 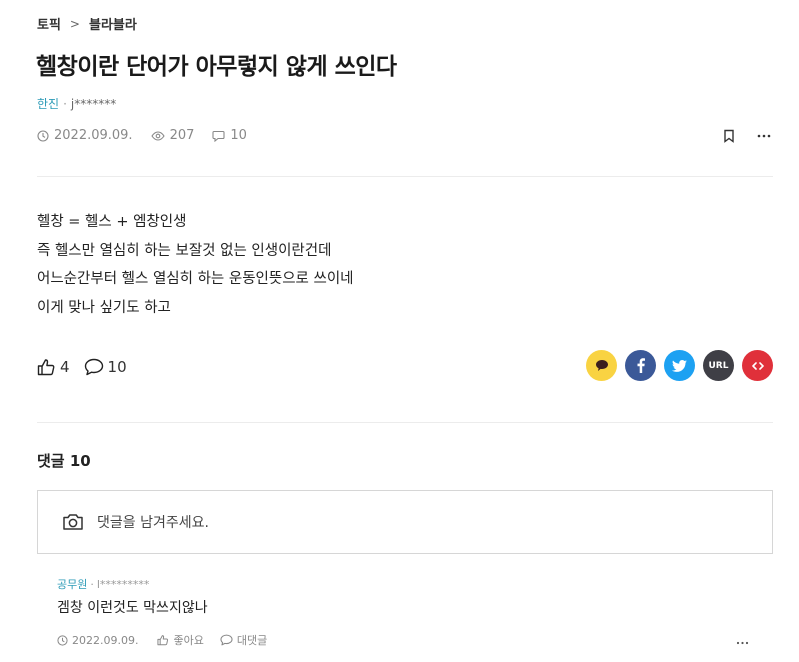 What do you see at coordinates (93, 103) in the screenshot?
I see `author-id: j*******` at bounding box center [93, 103].